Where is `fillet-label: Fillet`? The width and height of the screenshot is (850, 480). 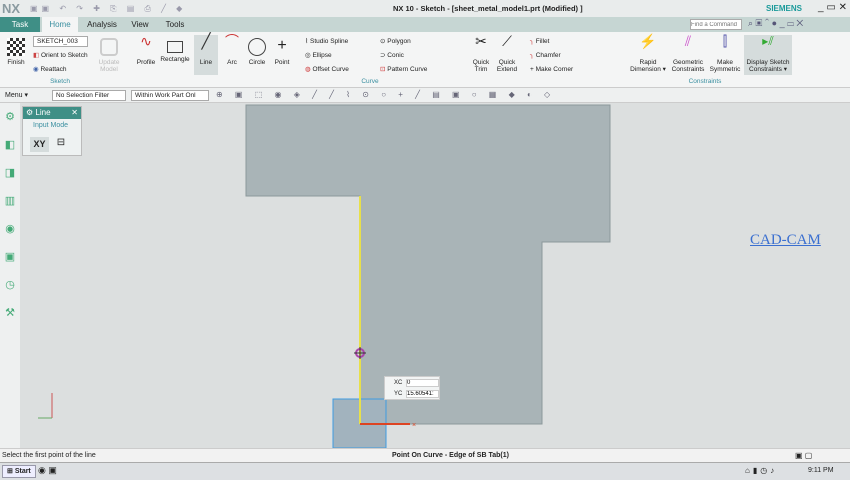
fillet-label: Fillet is located at coordinates (542, 41).